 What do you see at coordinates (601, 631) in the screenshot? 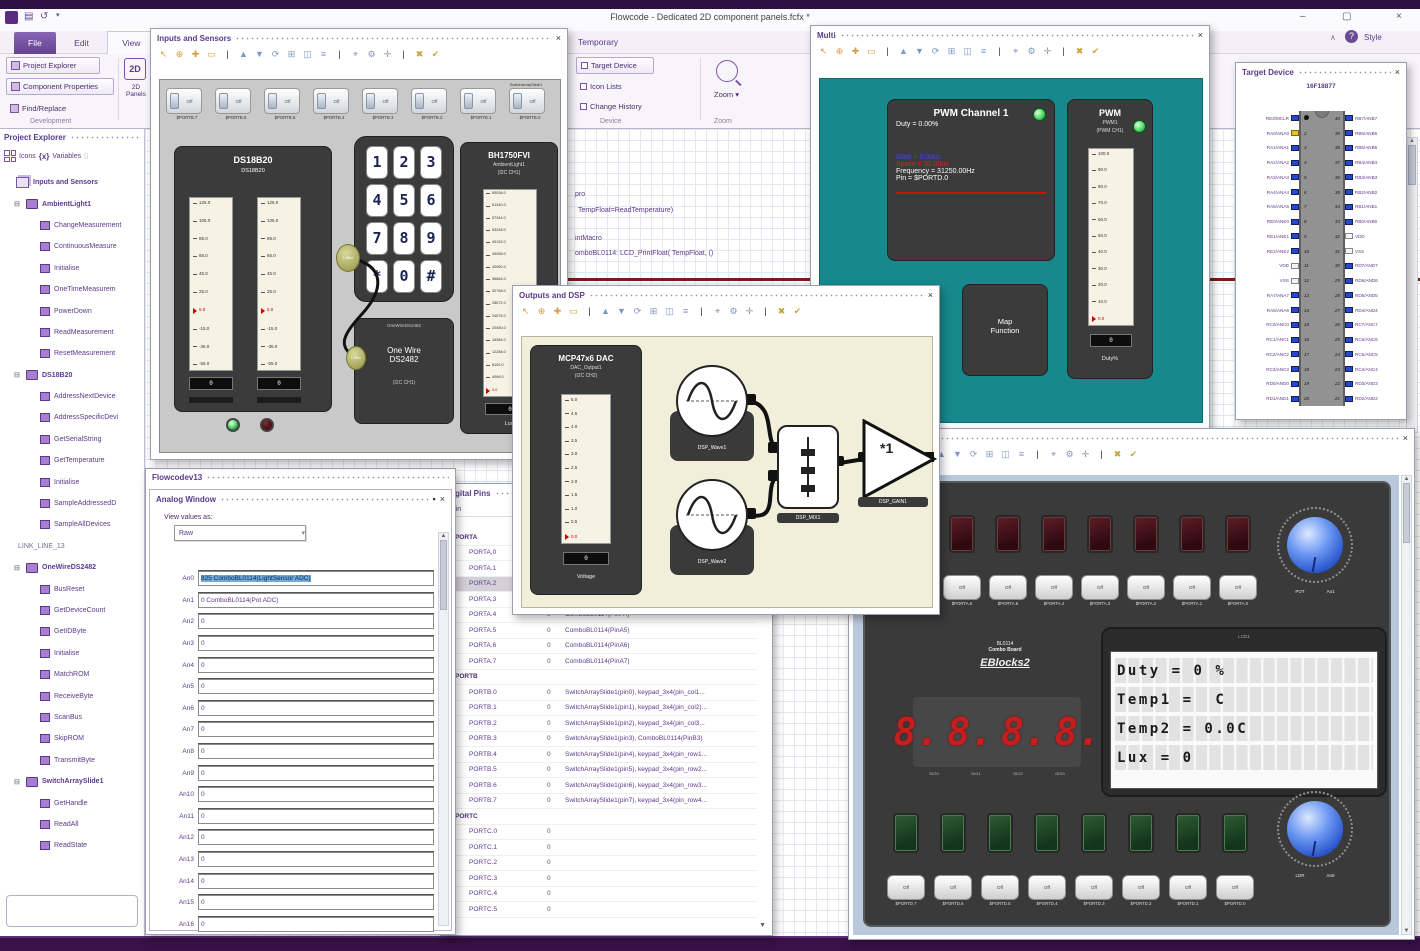
I see `digital-pin-row: PORTA.5 0 ComboBL0114(PinA5)` at bounding box center [601, 631].